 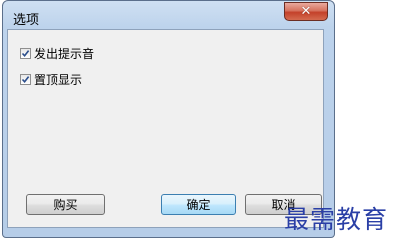 I want to click on beep-label: 发出提示音, so click(x=64, y=54).